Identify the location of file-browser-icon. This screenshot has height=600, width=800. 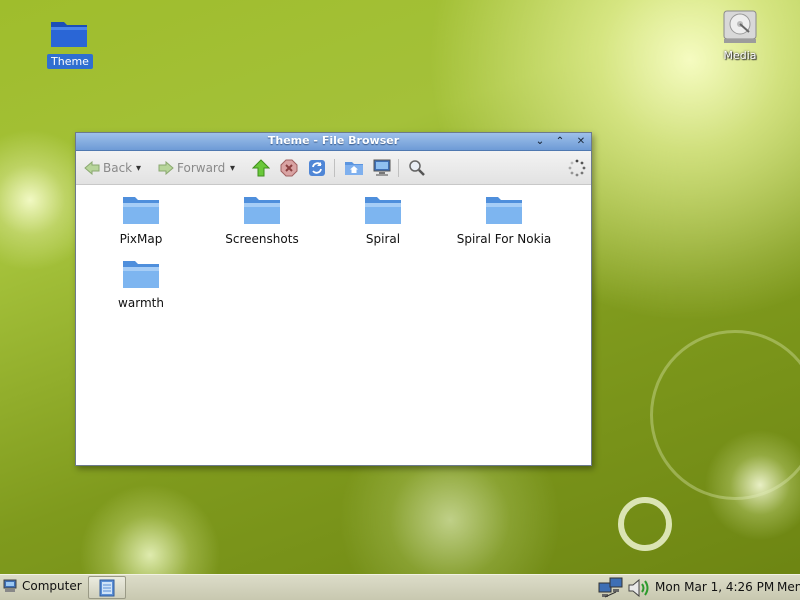
(107, 587).